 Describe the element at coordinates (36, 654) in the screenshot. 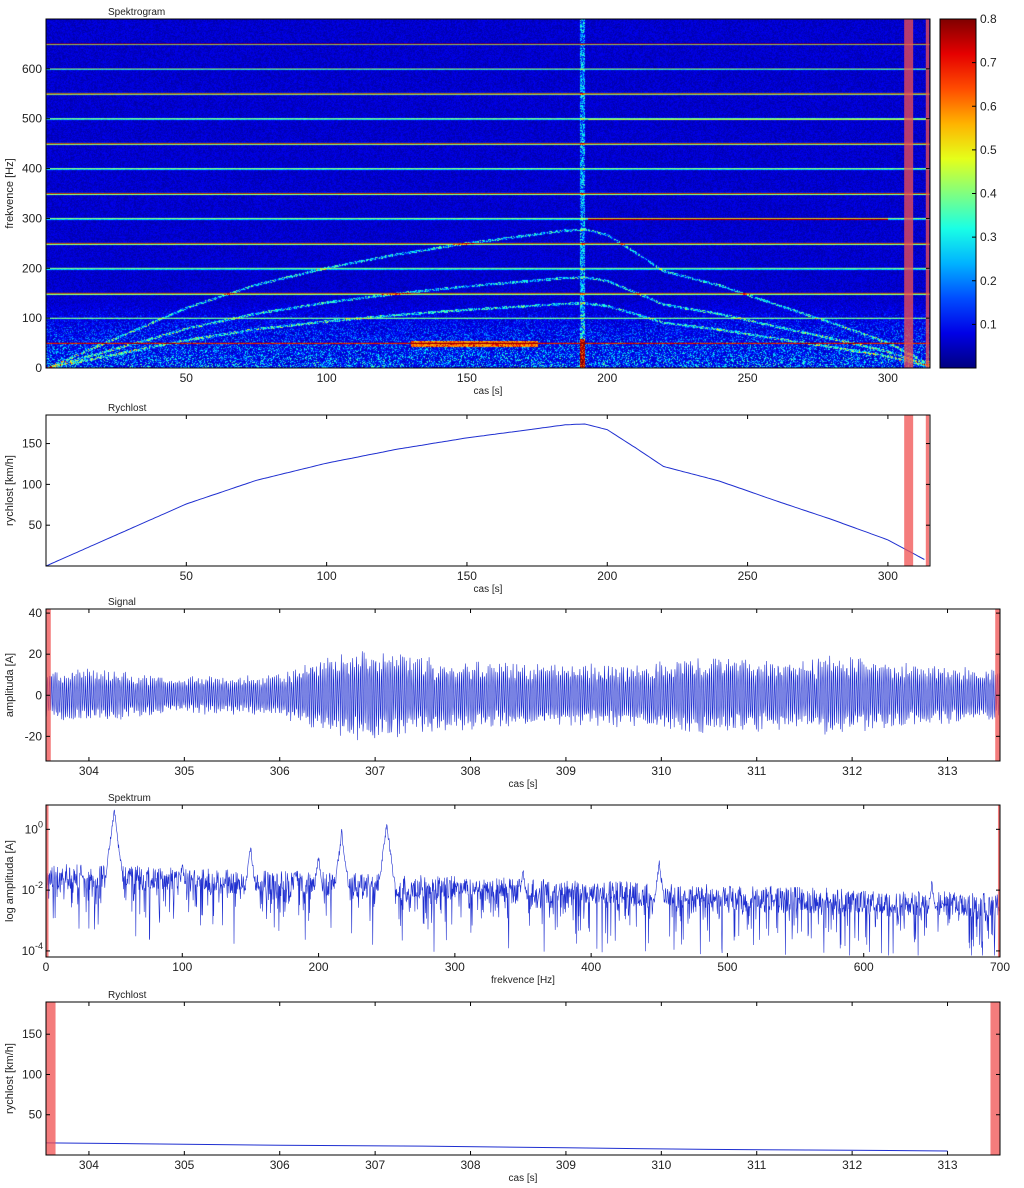

I see `y-tick-label: 20` at that location.